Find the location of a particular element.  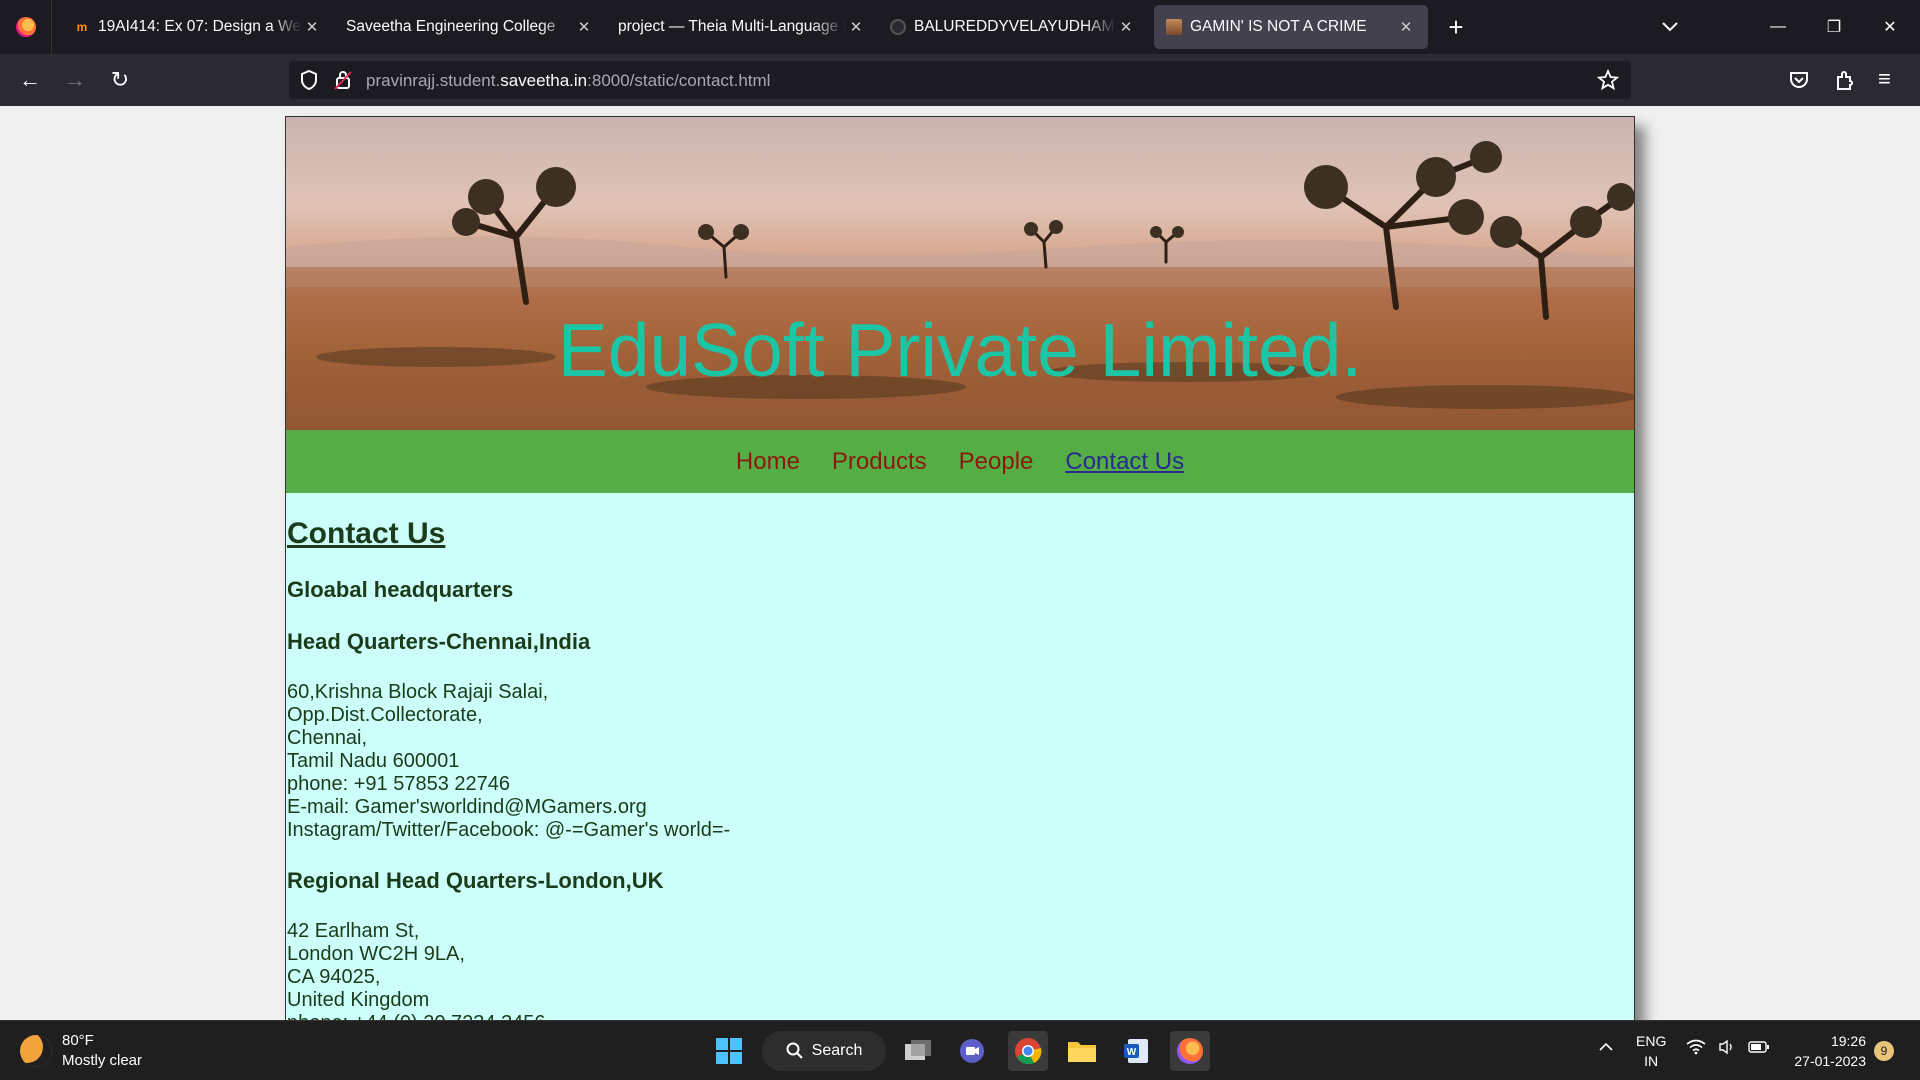

pocket-icon is located at coordinates (1799, 80).